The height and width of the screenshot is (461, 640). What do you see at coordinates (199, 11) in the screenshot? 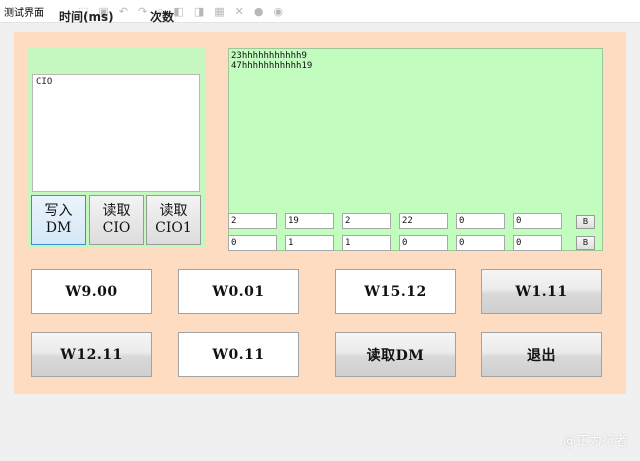
I see `toolbar-icon: ◨` at bounding box center [199, 11].